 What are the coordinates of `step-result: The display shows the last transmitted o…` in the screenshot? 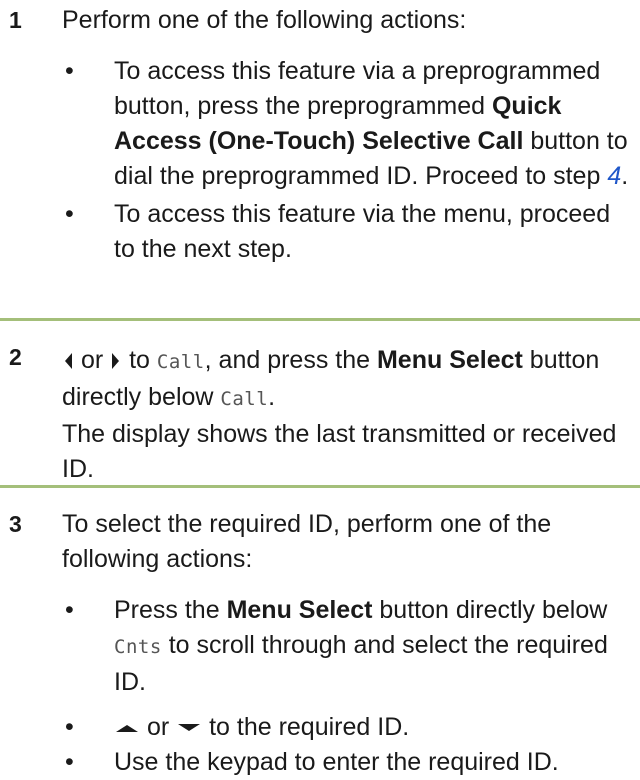 It's located at (339, 451).